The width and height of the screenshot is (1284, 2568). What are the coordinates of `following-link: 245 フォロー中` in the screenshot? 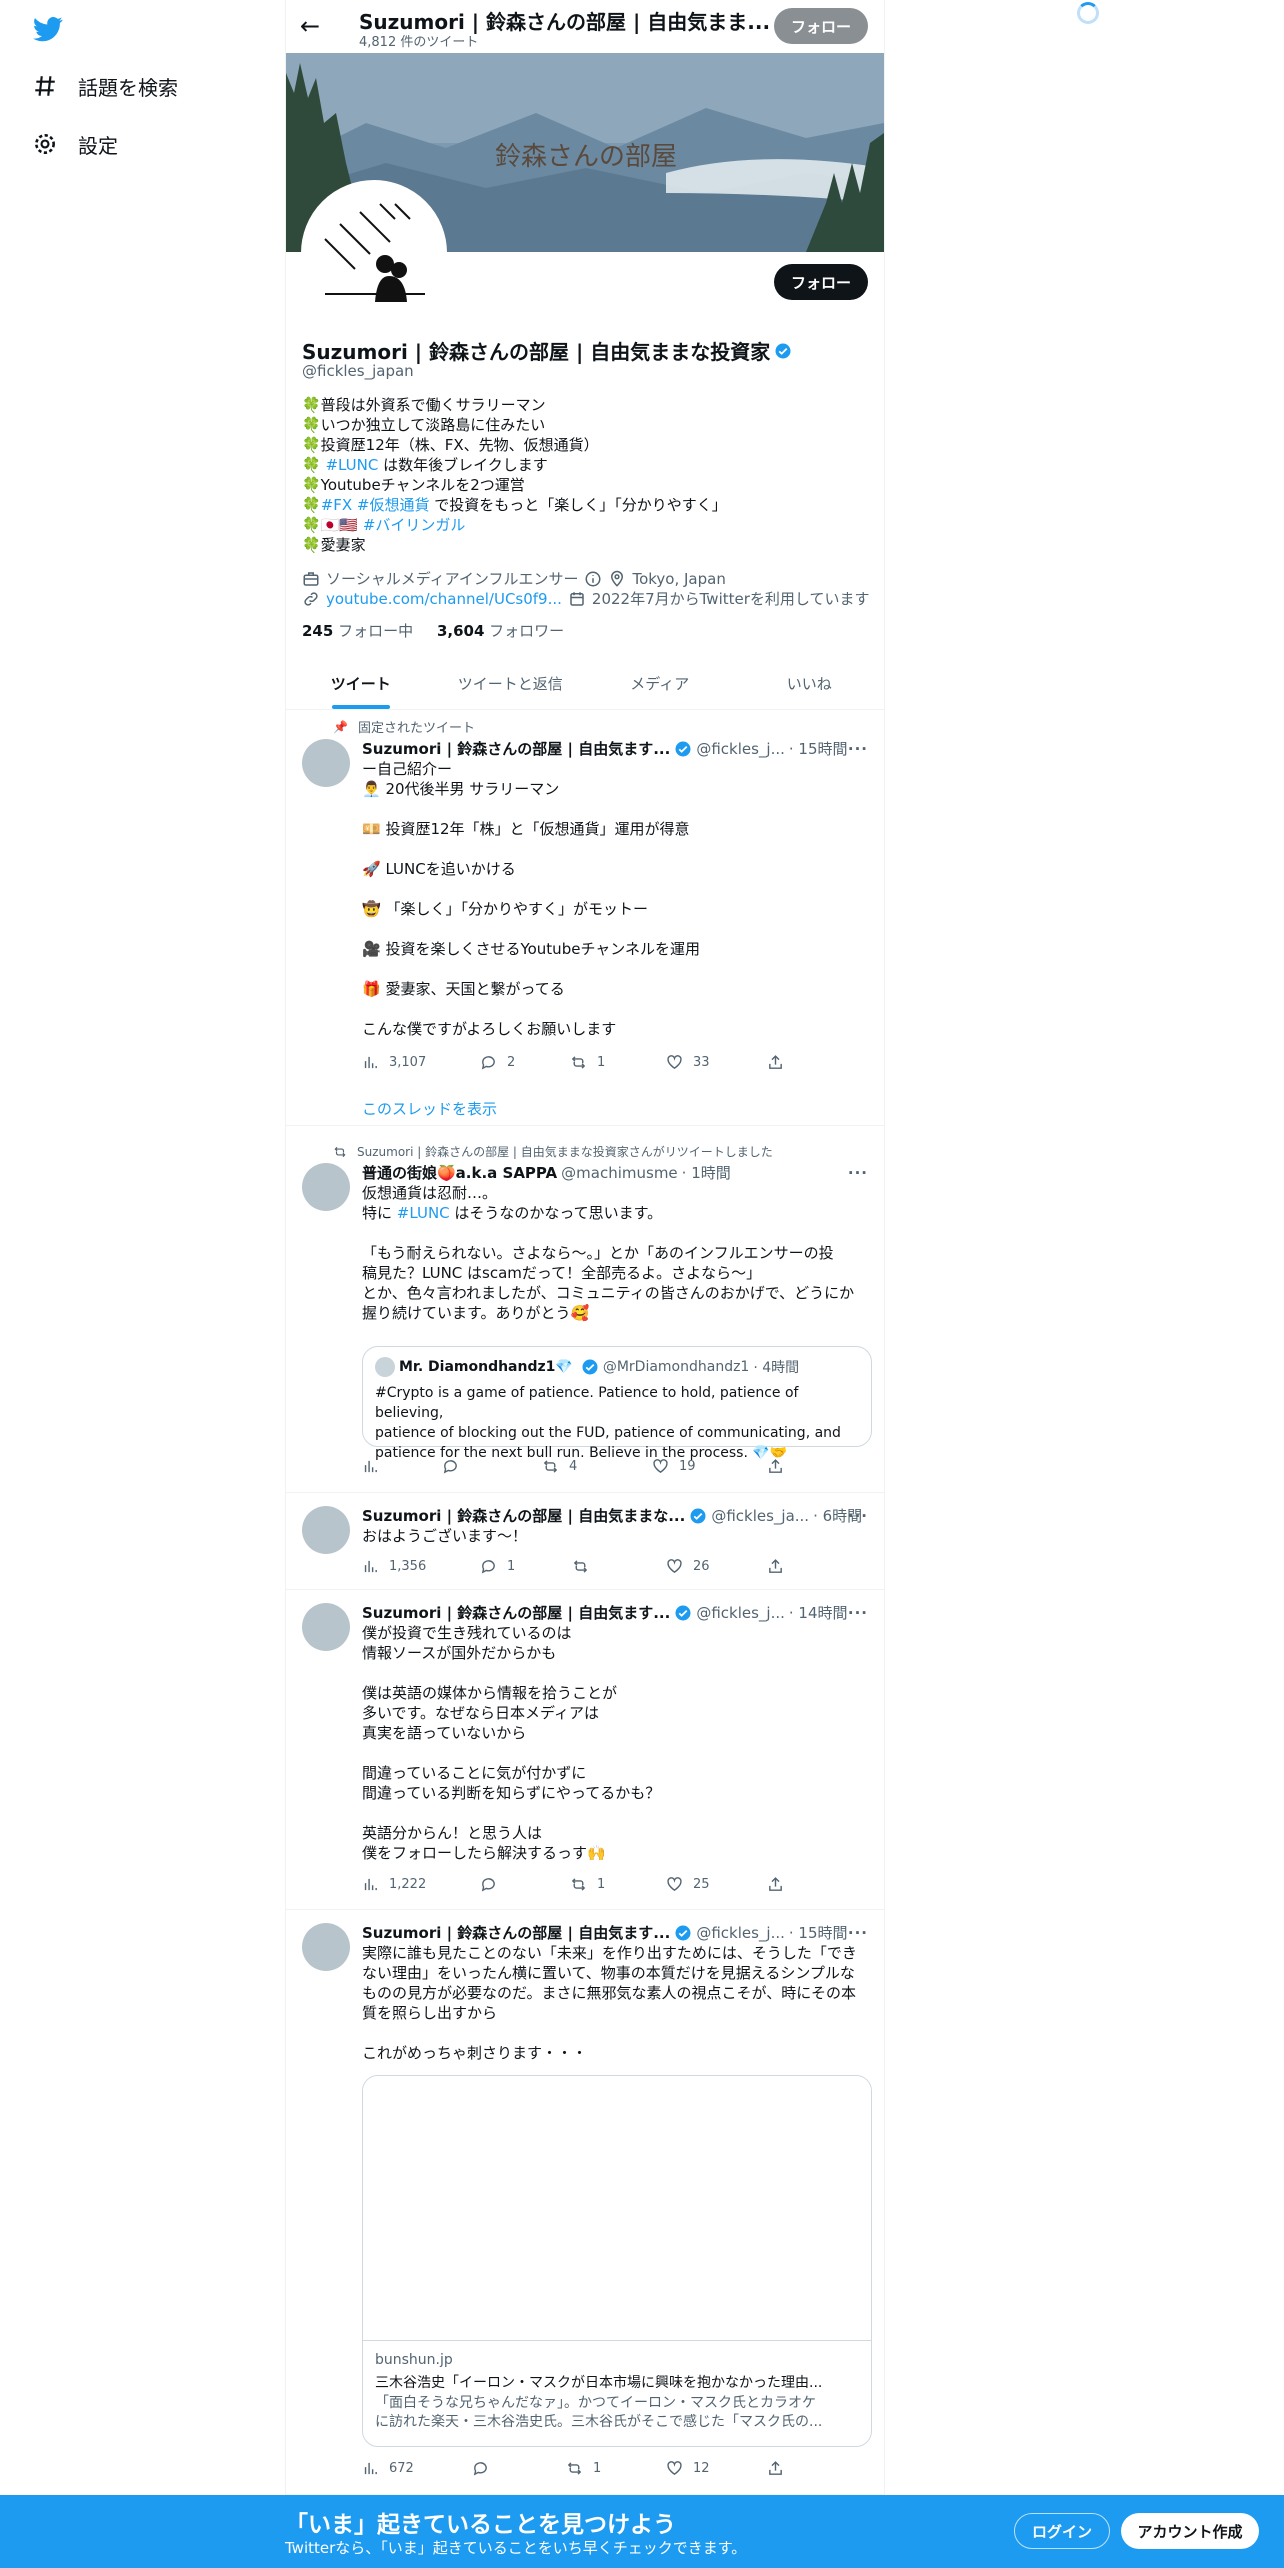 It's located at (357, 631).